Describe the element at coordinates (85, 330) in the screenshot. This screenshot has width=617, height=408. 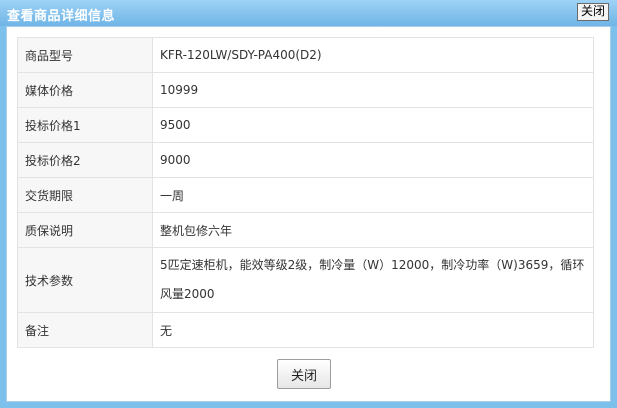
I see `field-label-remarks: 备注` at that location.